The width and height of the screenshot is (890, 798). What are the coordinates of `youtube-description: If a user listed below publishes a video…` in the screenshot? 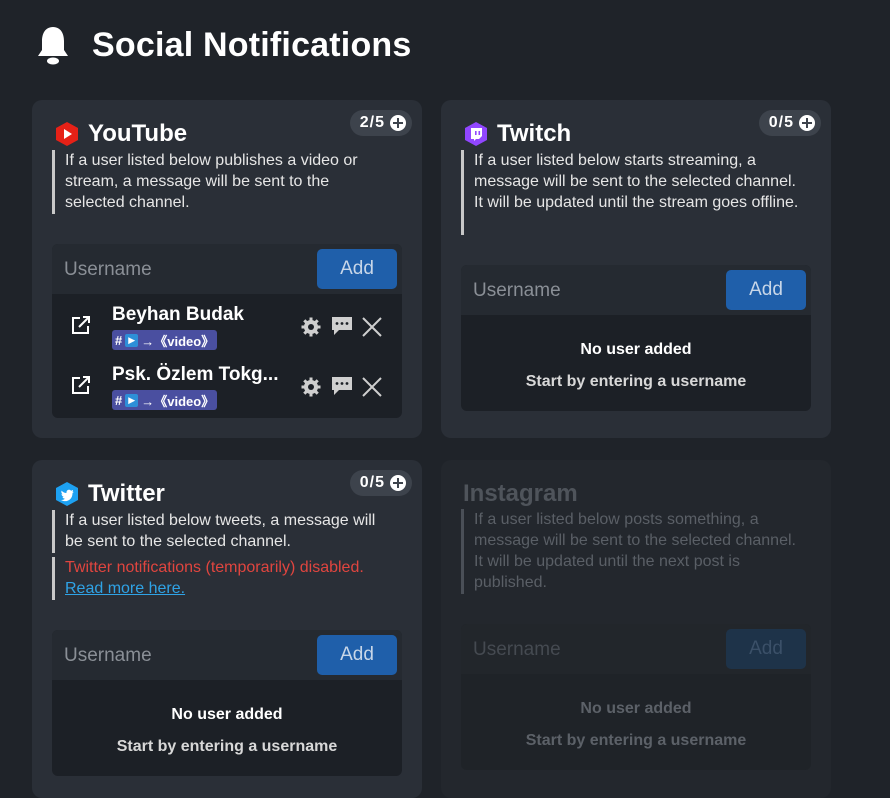 It's located at (219, 182).